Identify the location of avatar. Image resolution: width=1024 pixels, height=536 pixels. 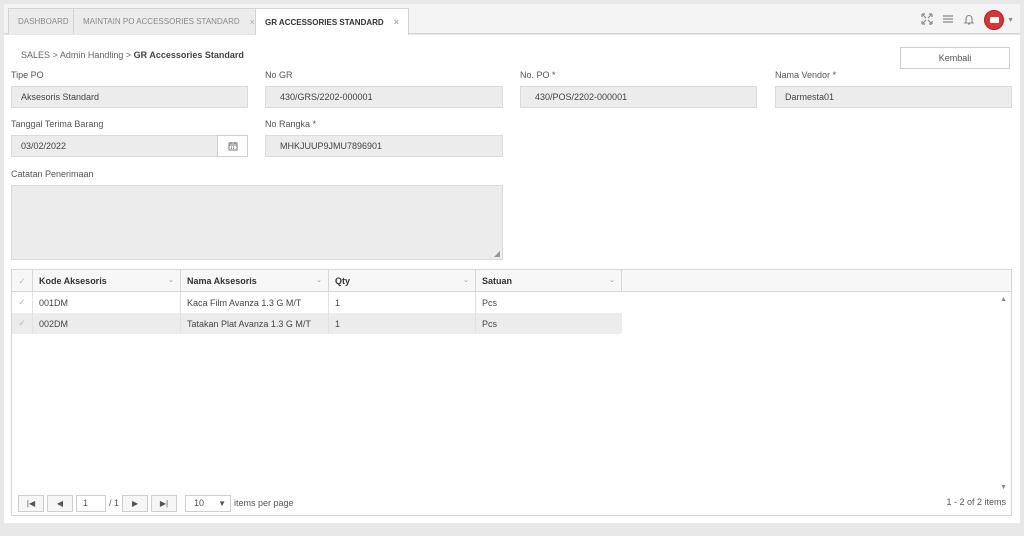
(994, 20).